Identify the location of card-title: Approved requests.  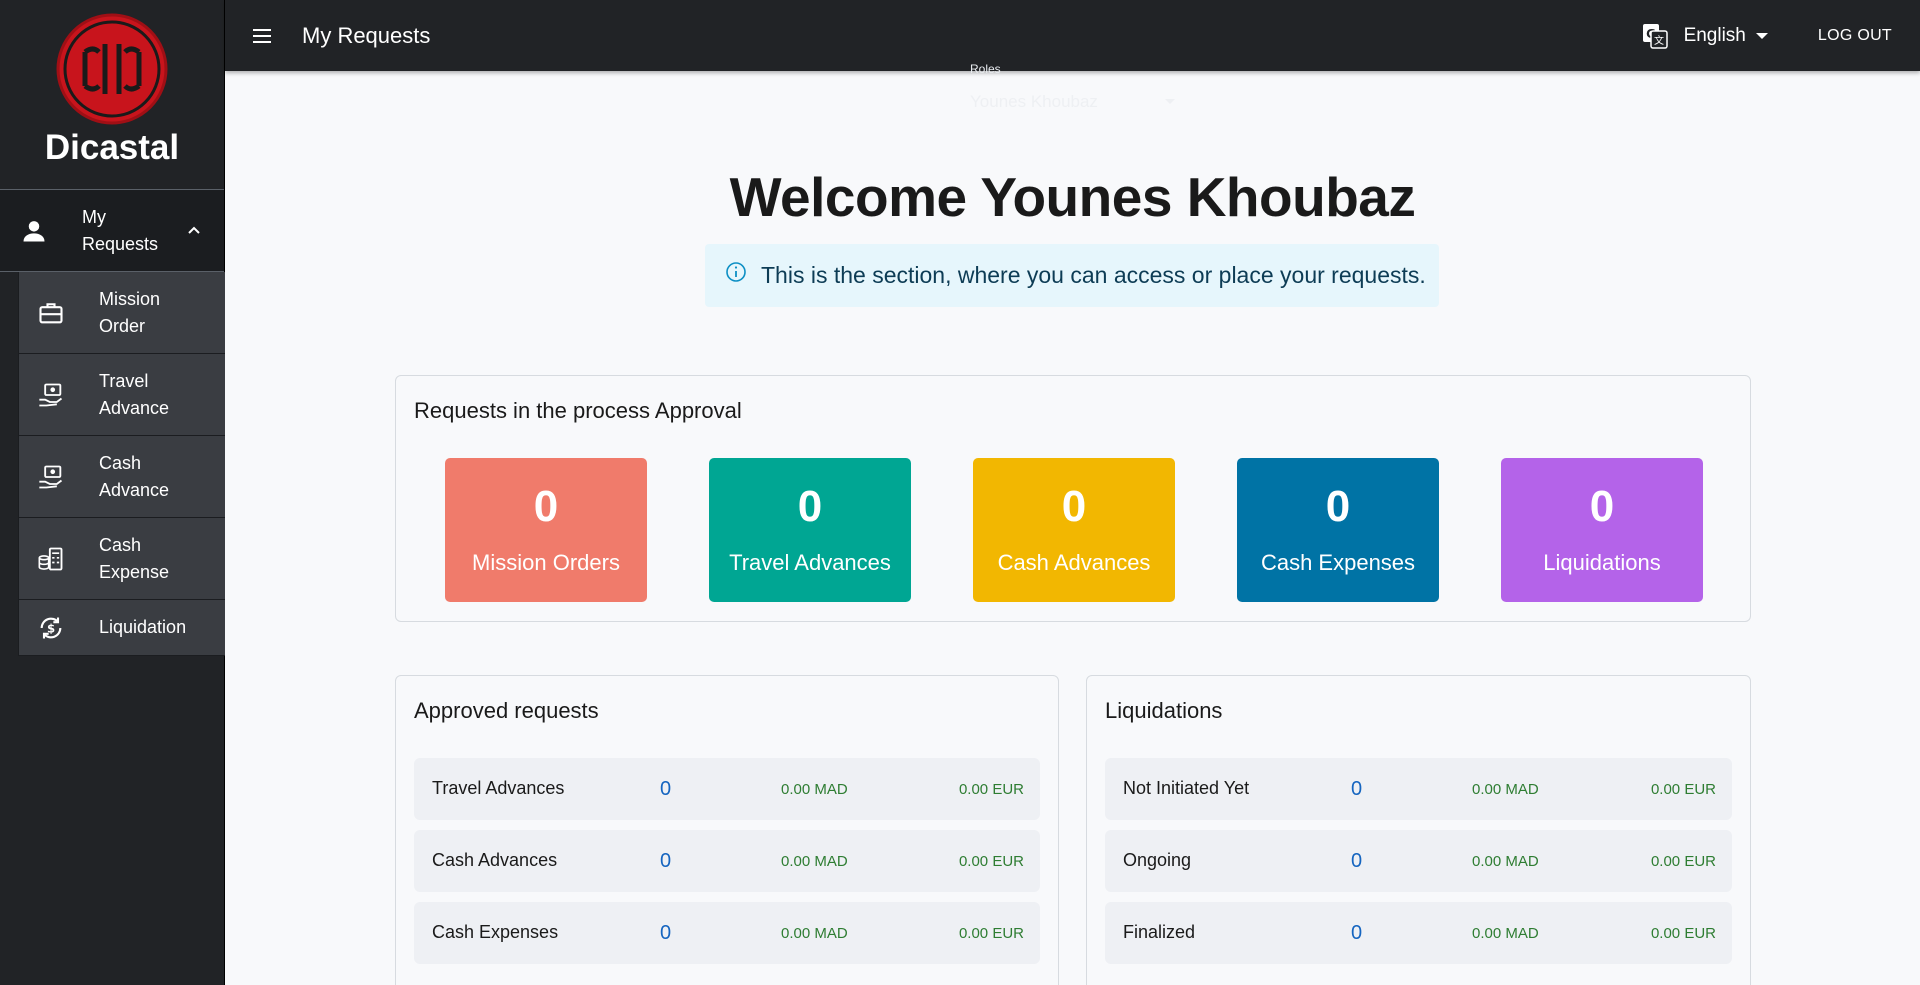
(506, 710).